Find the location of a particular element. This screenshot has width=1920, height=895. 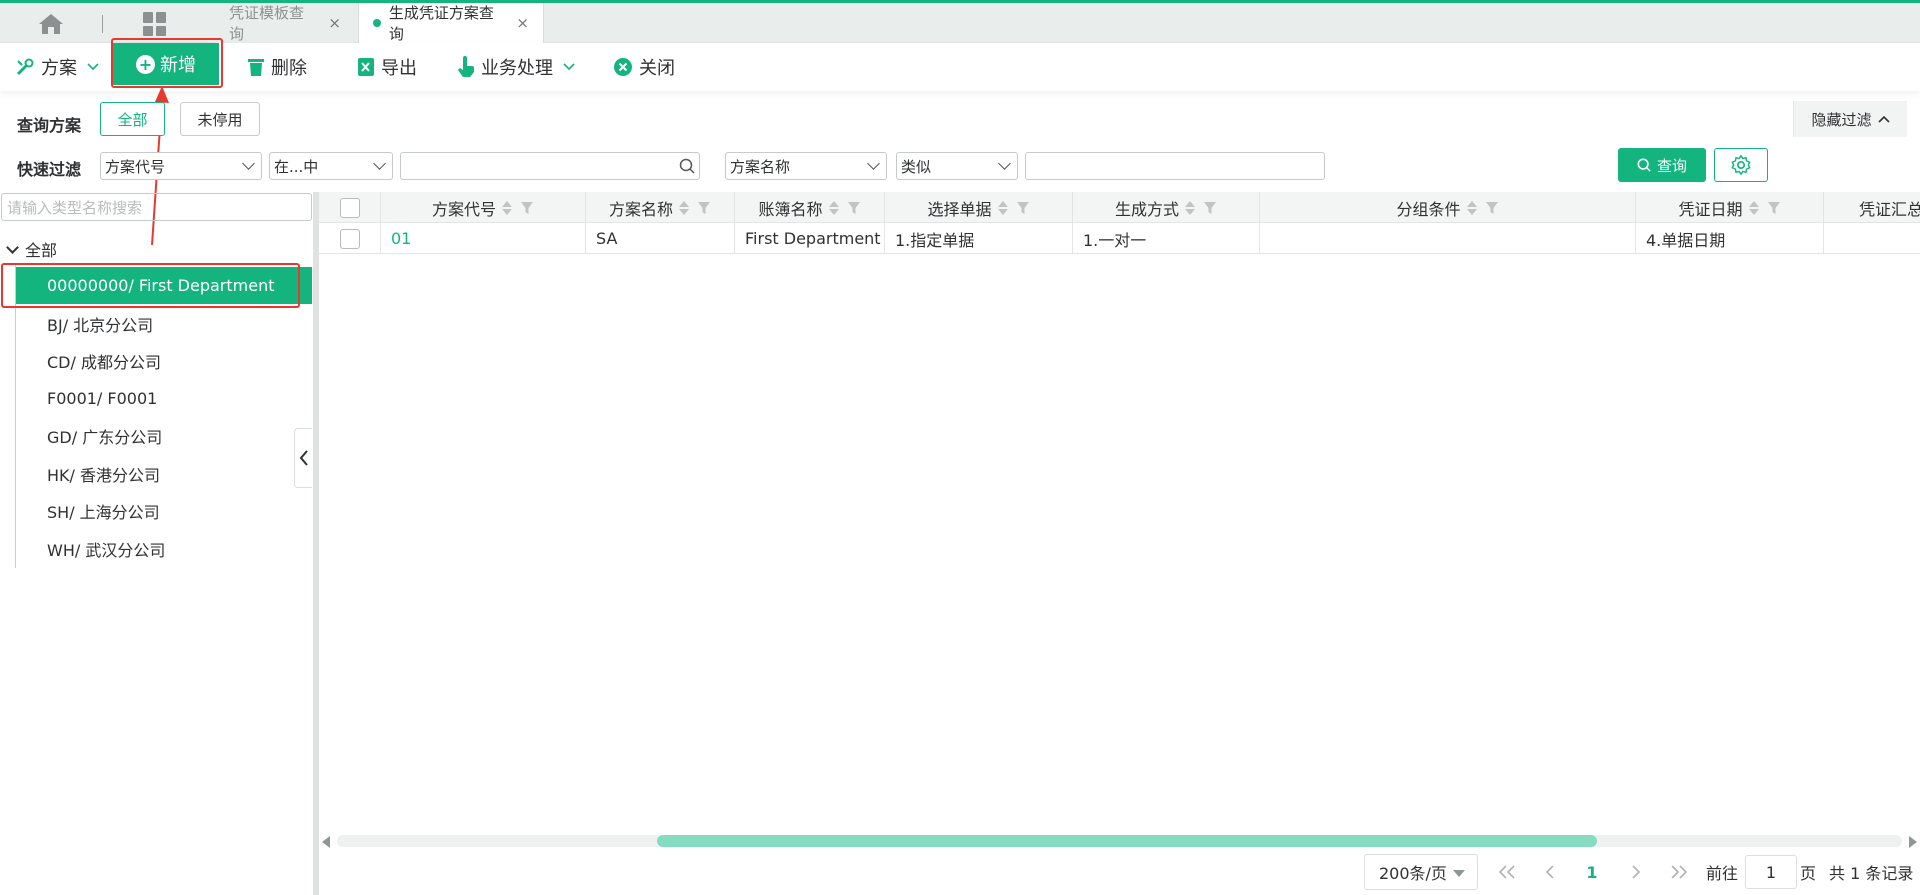

home-icon is located at coordinates (51, 24).